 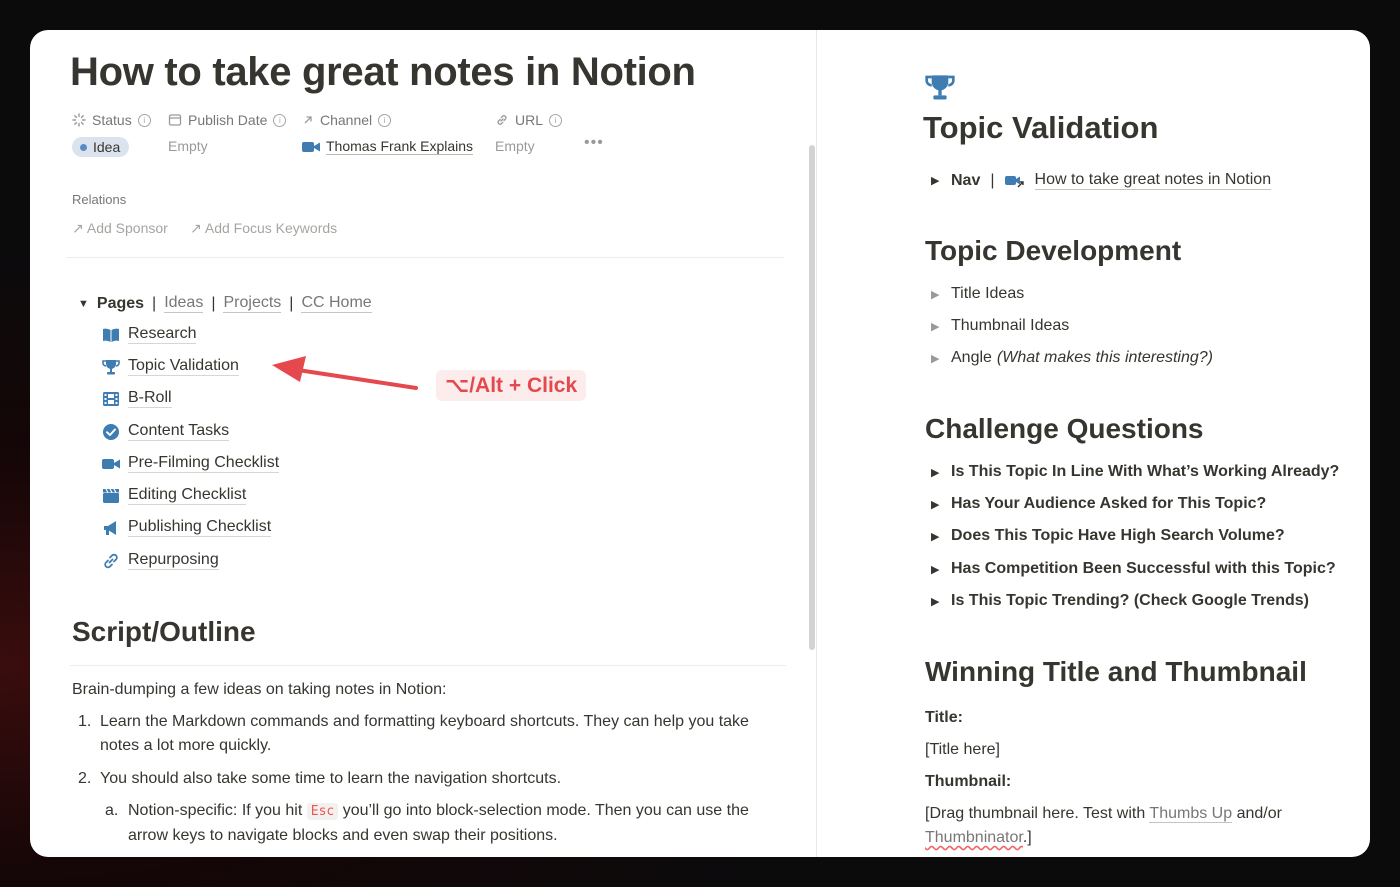 I want to click on page-item-research: Research, so click(x=149, y=334).